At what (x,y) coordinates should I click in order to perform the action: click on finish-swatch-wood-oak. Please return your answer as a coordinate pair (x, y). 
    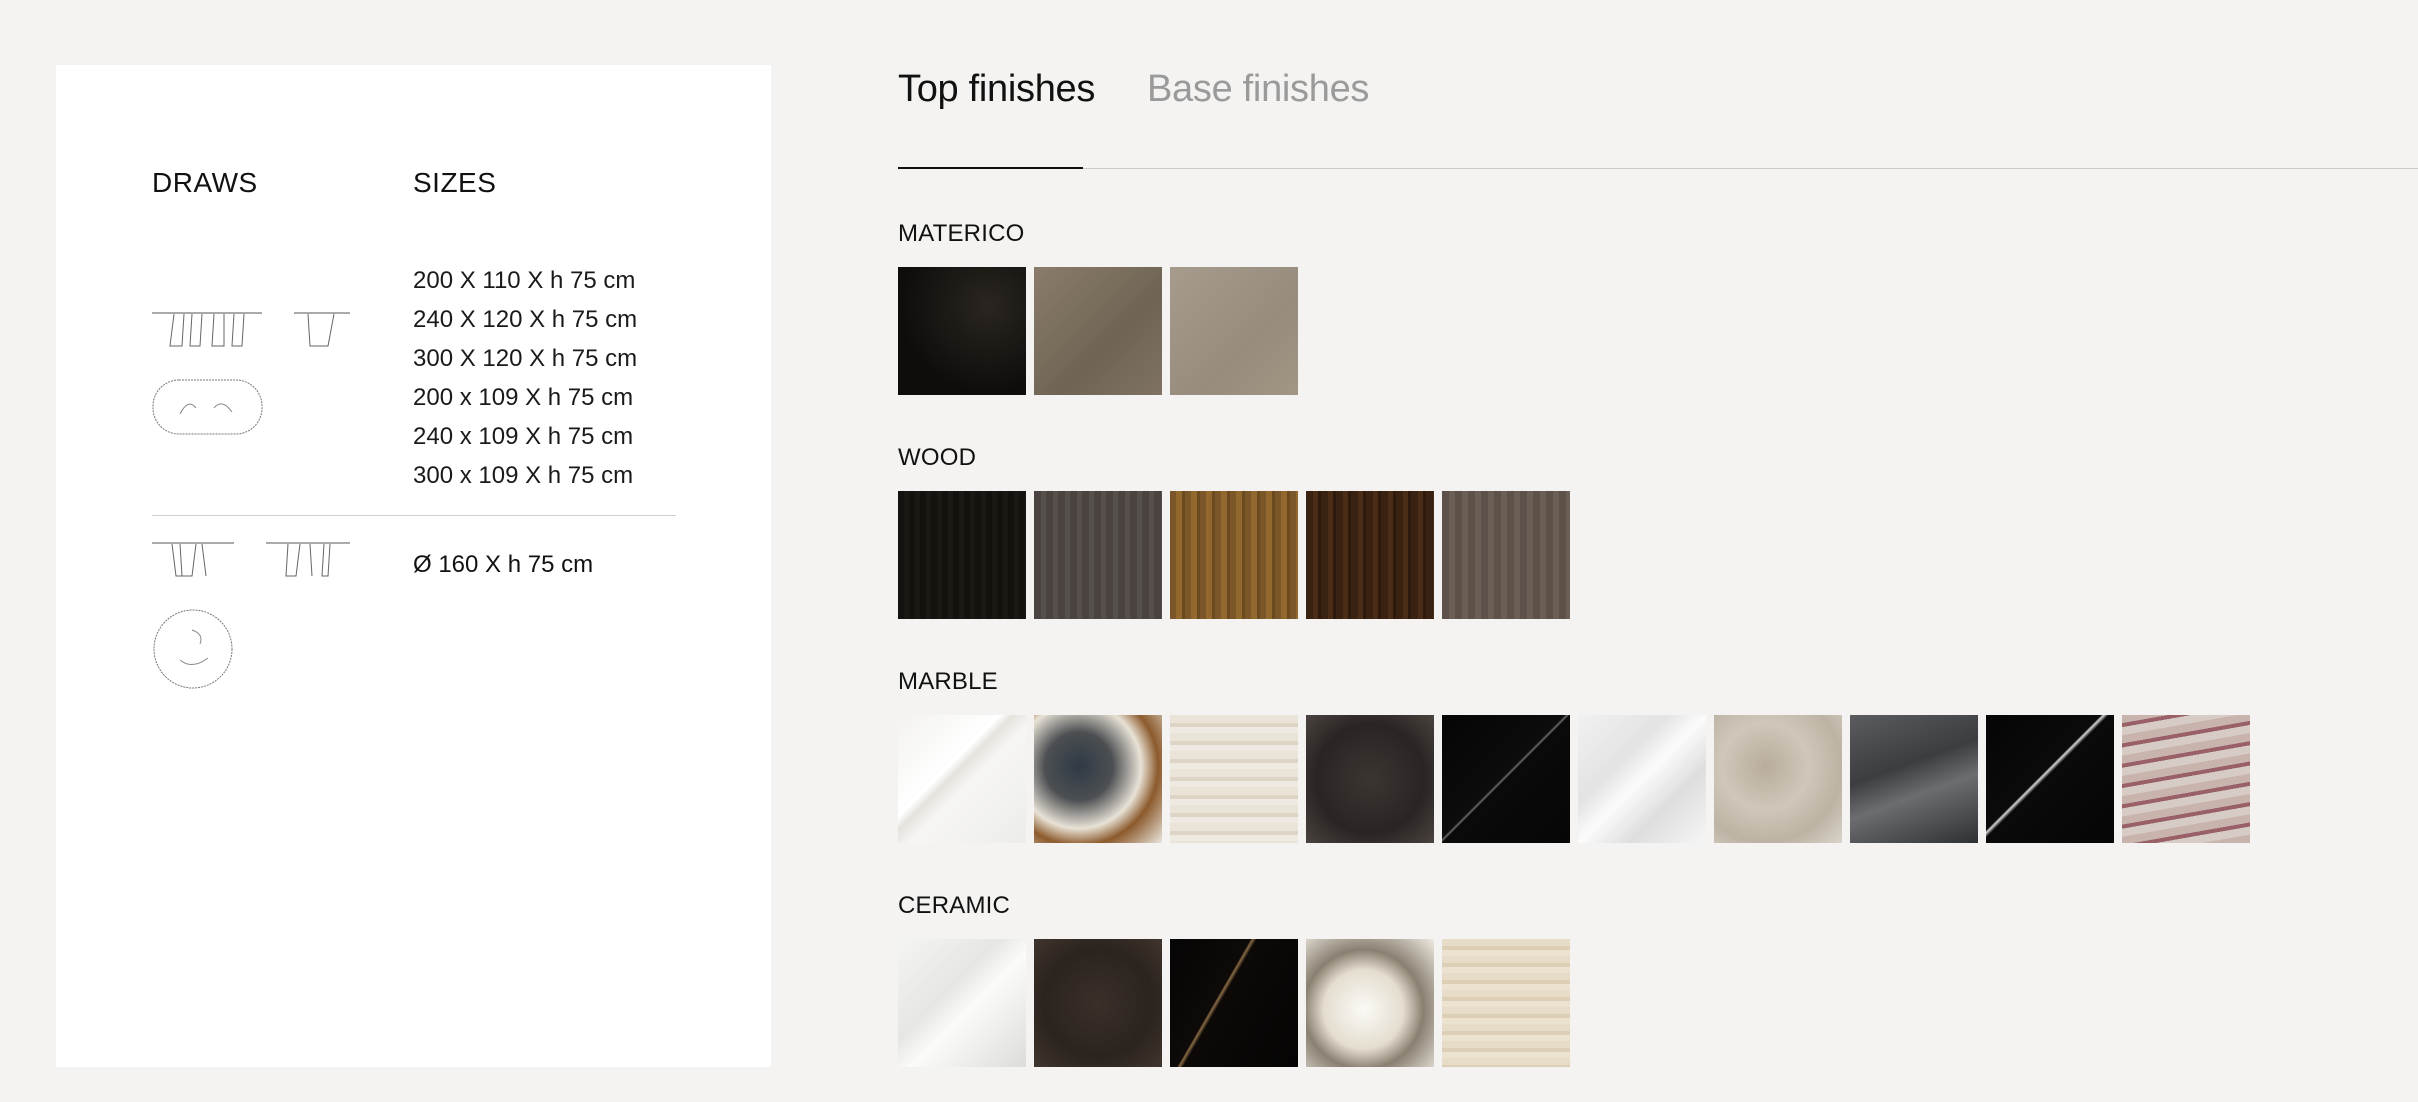
    Looking at the image, I should click on (1234, 555).